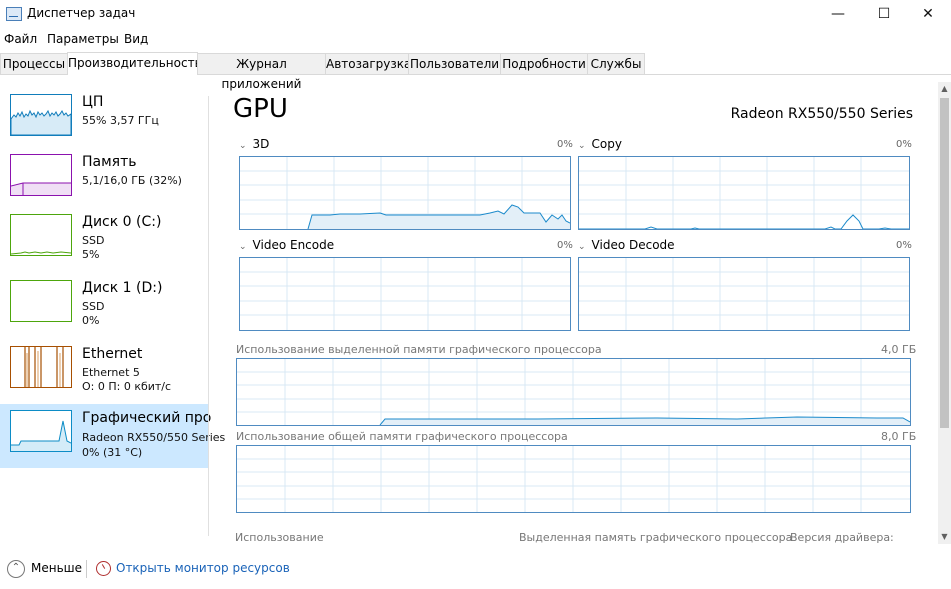 This screenshot has width=951, height=589. What do you see at coordinates (147, 418) in the screenshot?
I see `sidebar-item-title: Графический про` at bounding box center [147, 418].